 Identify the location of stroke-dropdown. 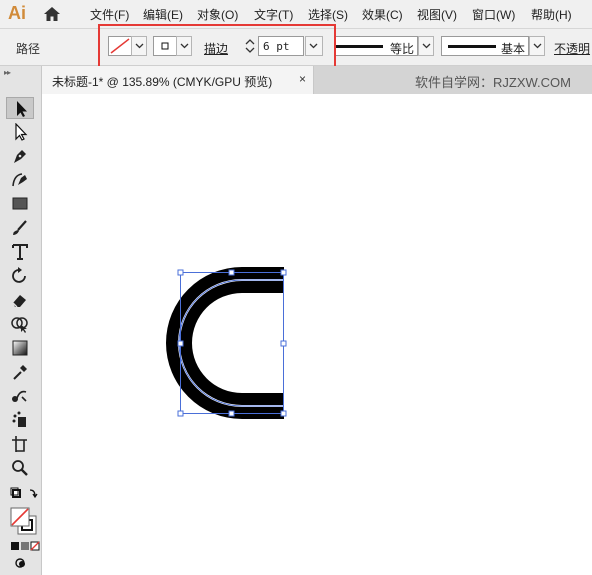
(184, 46).